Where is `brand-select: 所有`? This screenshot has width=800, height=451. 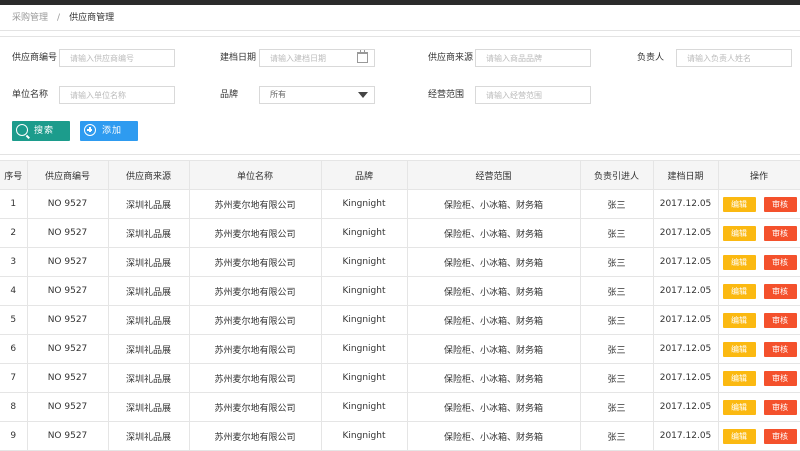 brand-select: 所有 is located at coordinates (317, 95).